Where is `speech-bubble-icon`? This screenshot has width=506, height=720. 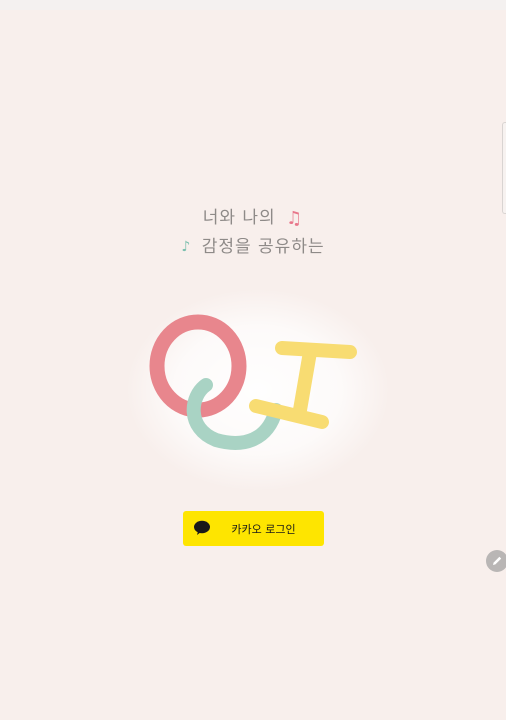
speech-bubble-icon is located at coordinates (202, 527).